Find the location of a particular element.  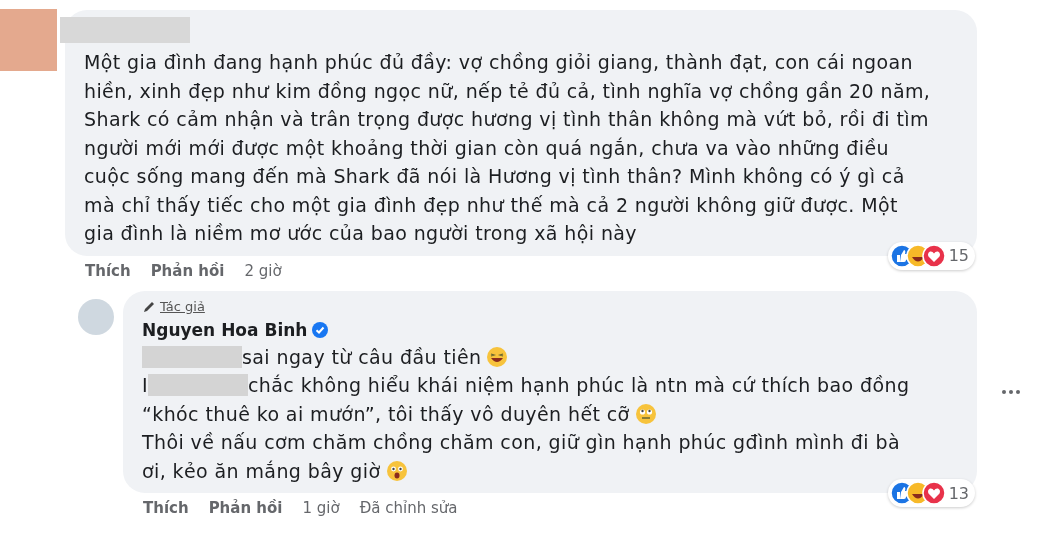

comment-text: ơi, kẻo ăn mắng bây giờ is located at coordinates (261, 470).